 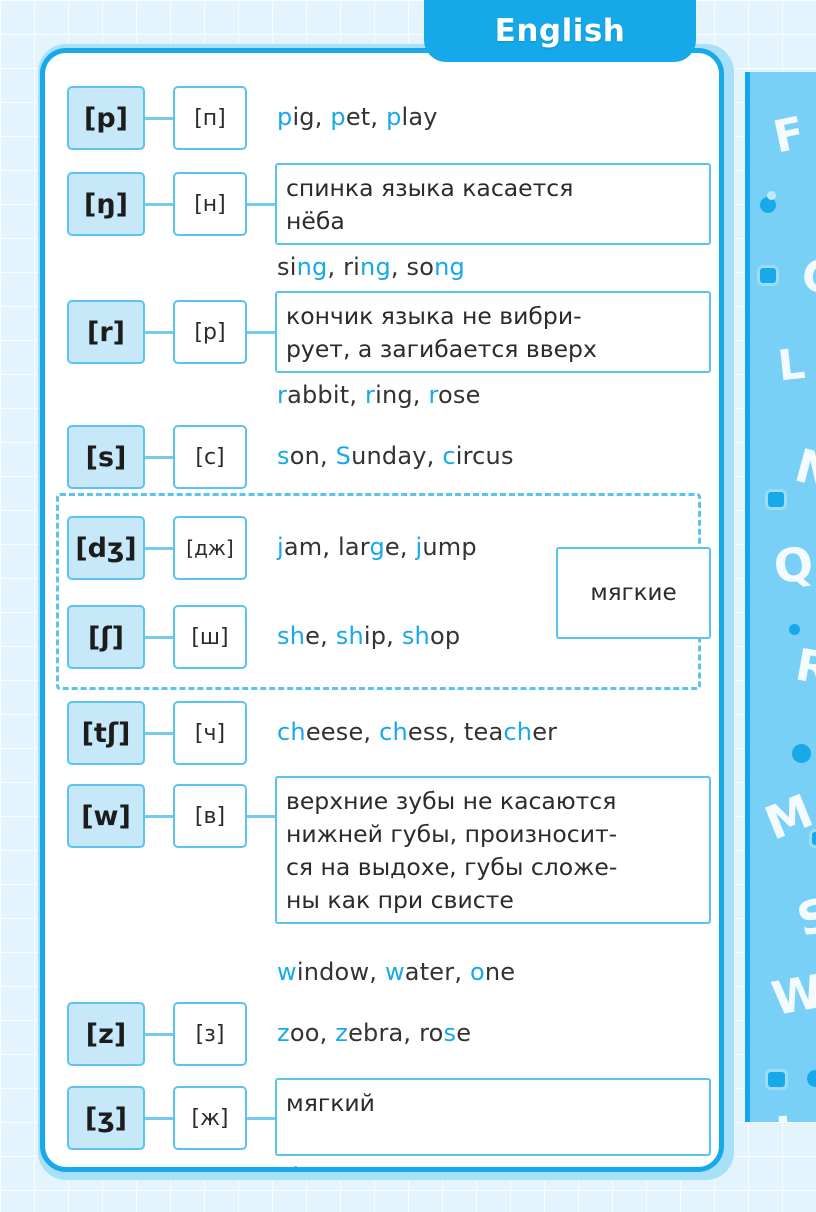 What do you see at coordinates (377, 547) in the screenshot?
I see `example-words: jam, large, jump` at bounding box center [377, 547].